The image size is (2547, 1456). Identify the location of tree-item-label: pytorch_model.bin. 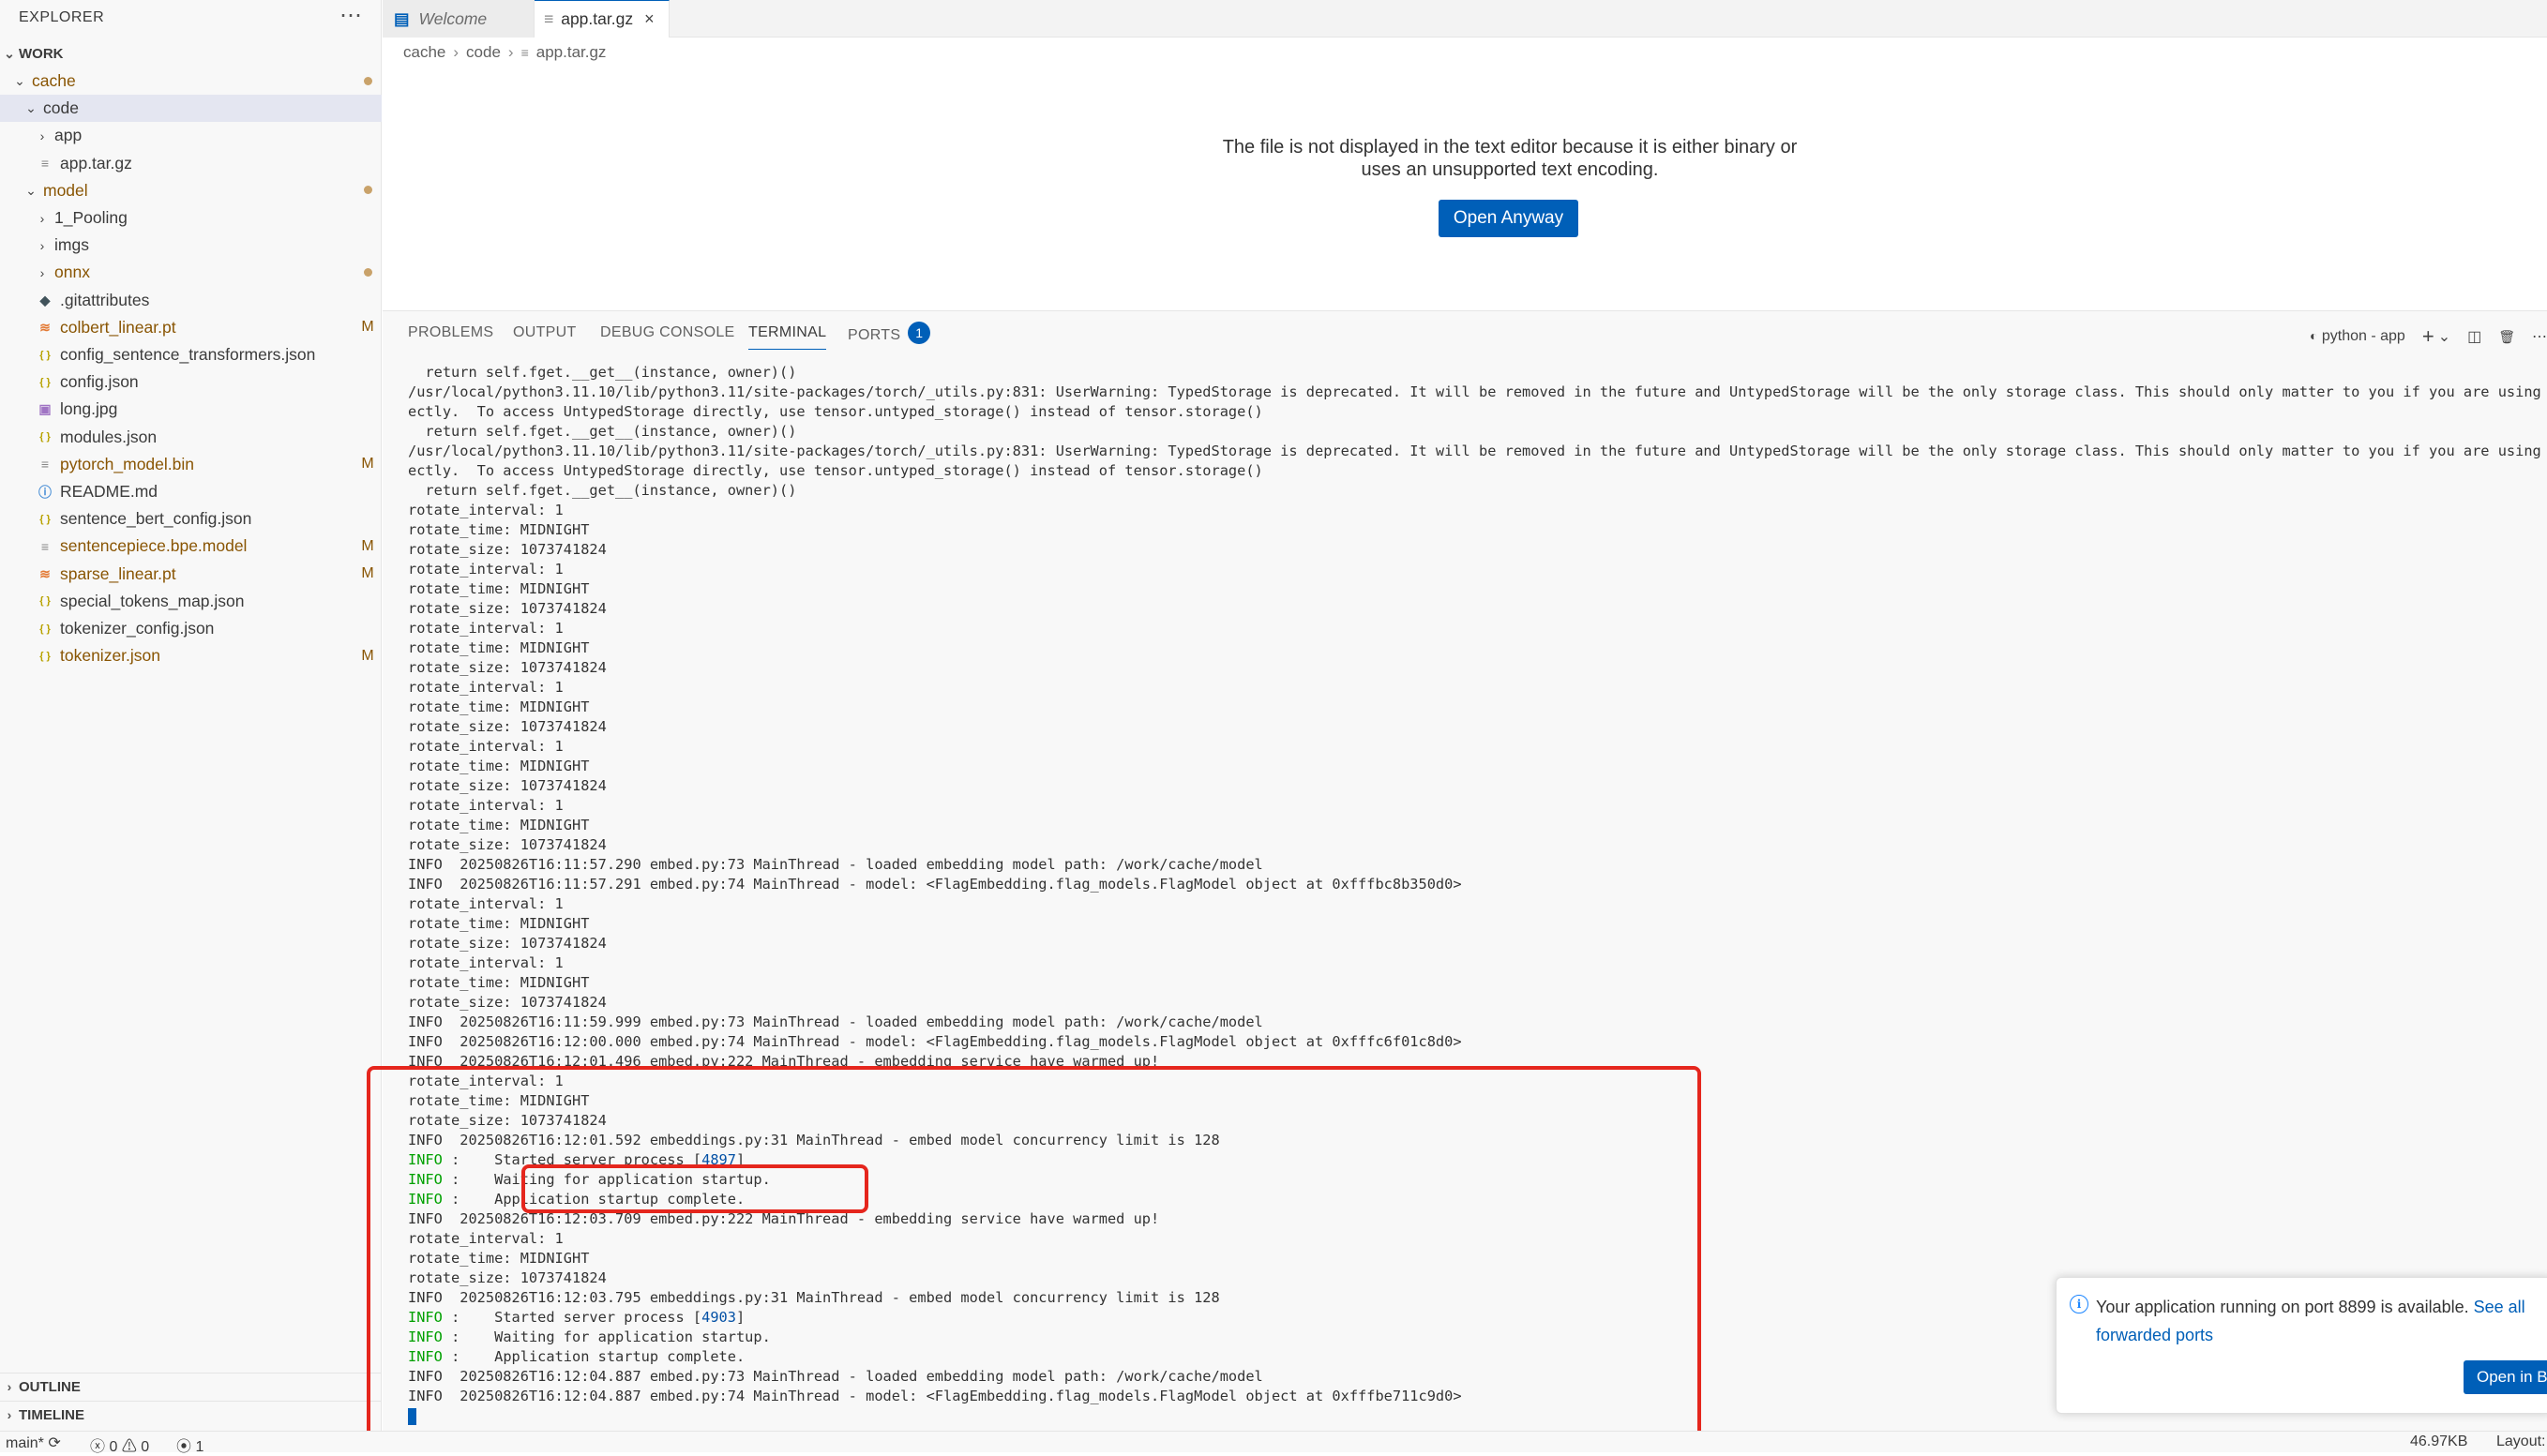
(127, 463).